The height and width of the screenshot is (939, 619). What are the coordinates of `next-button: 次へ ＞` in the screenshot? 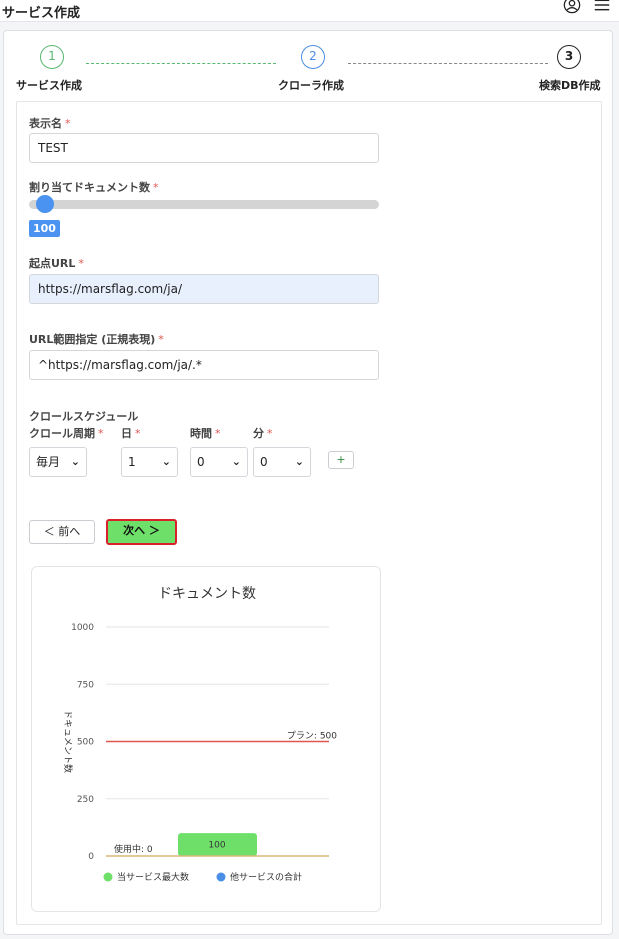 It's located at (141, 532).